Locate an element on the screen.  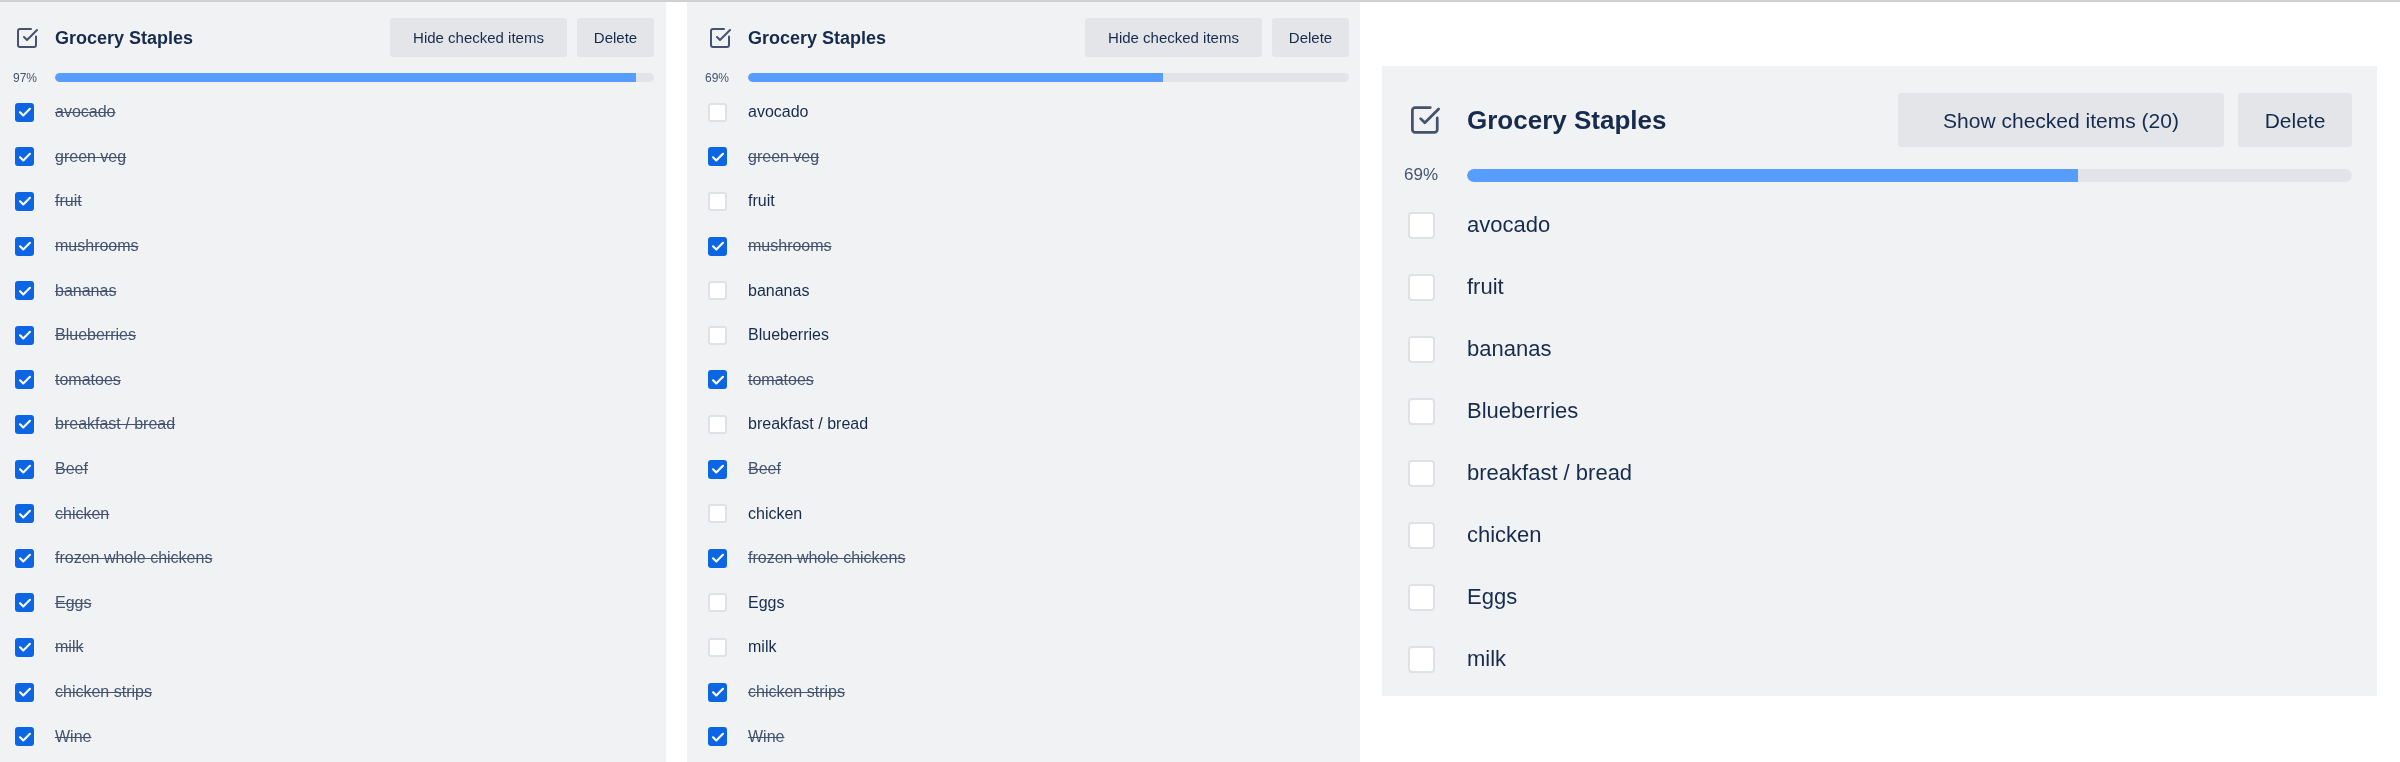
item-label: Beef is located at coordinates (71, 469).